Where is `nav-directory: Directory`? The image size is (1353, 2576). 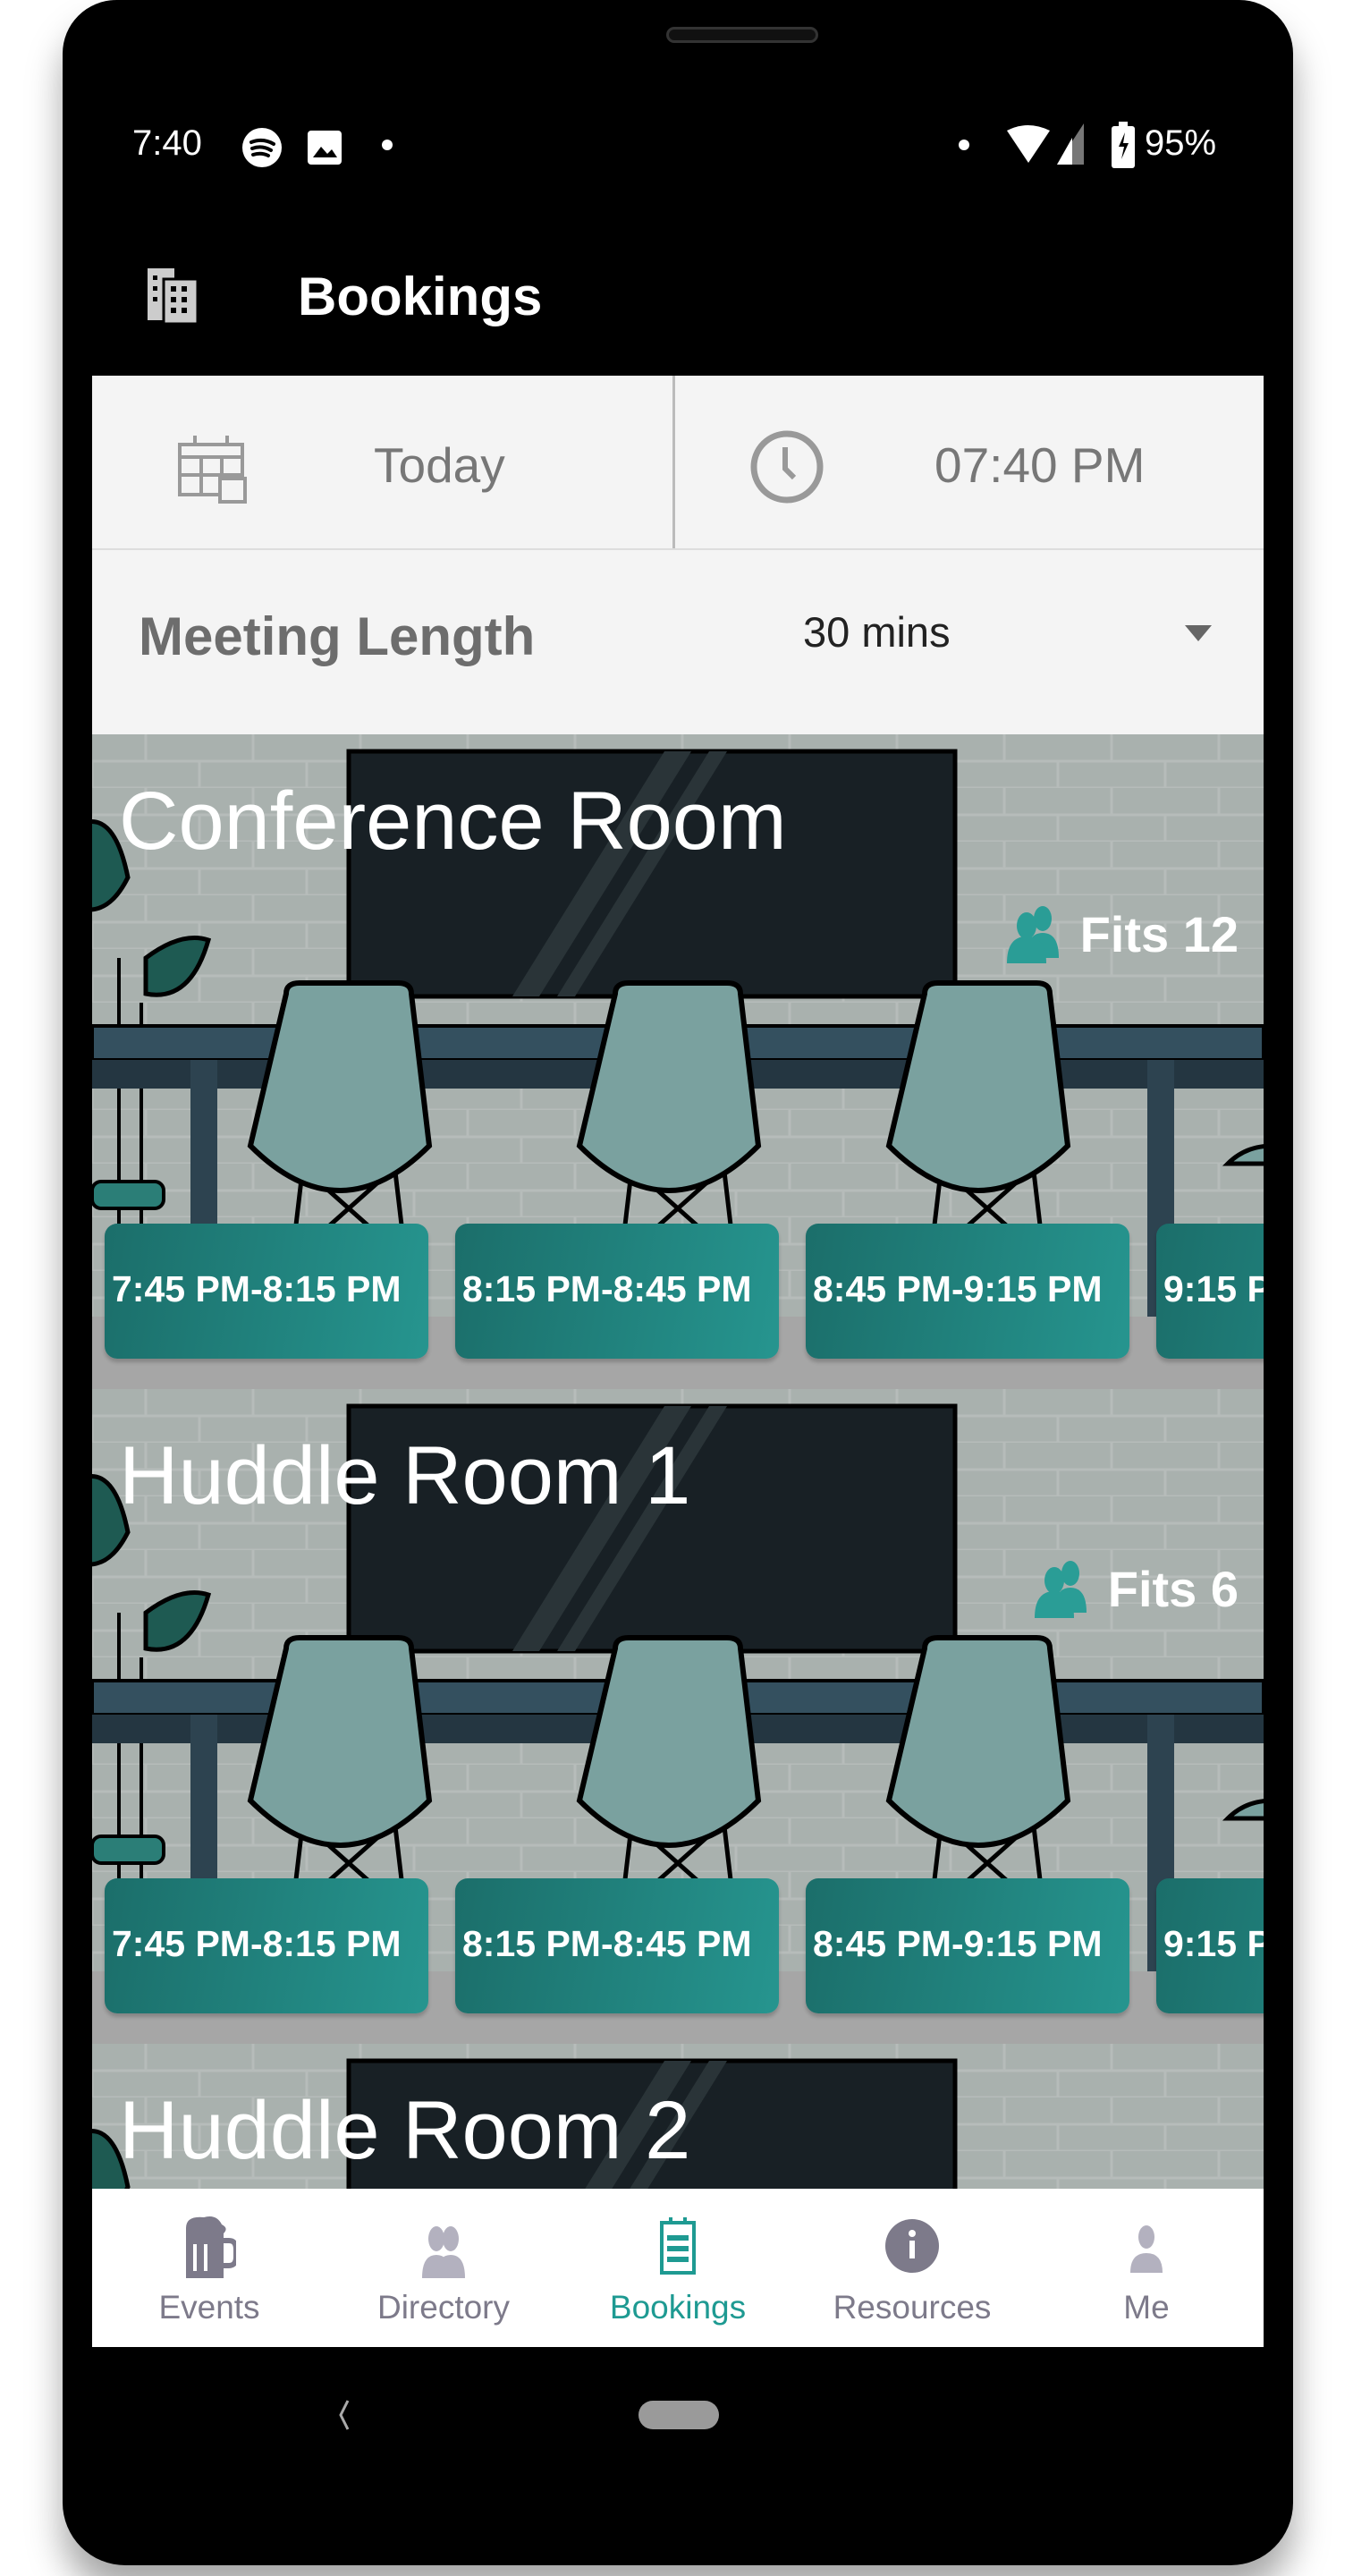
nav-directory: Directory is located at coordinates (443, 2268).